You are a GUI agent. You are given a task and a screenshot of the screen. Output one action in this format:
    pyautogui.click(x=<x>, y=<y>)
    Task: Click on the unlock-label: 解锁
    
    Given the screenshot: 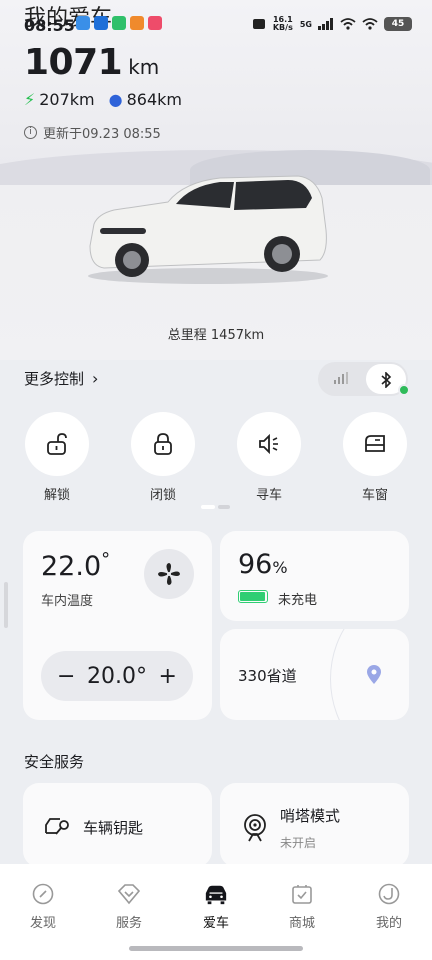 What is the action you would take?
    pyautogui.click(x=56, y=495)
    